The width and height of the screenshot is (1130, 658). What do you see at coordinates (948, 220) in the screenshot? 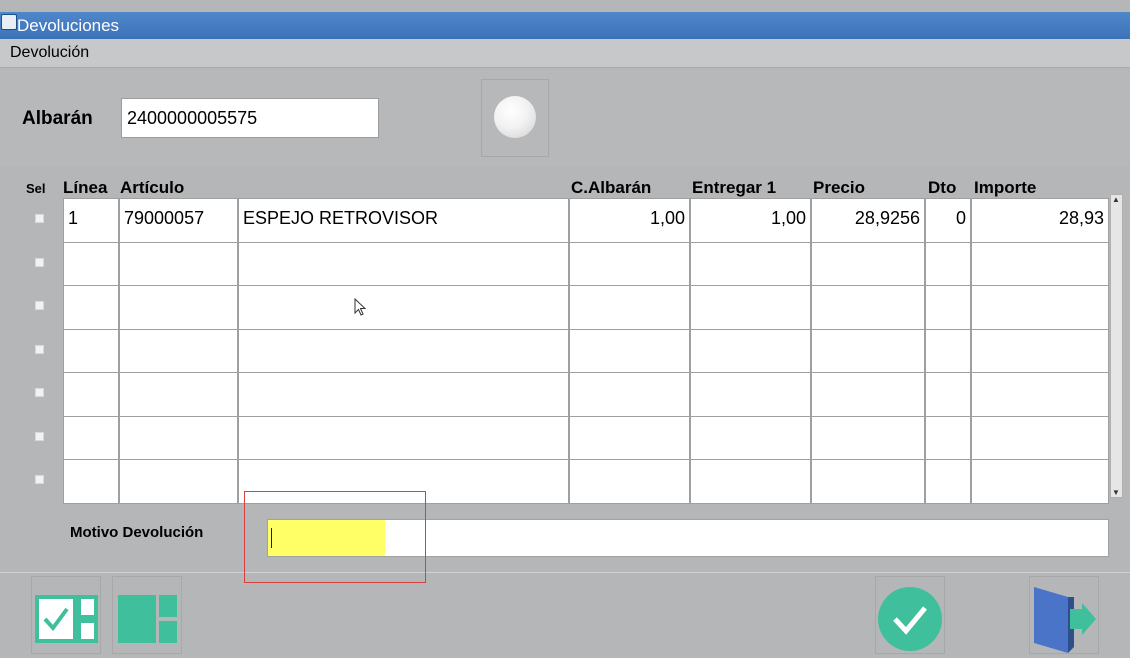
I see `cell-dto: 0` at bounding box center [948, 220].